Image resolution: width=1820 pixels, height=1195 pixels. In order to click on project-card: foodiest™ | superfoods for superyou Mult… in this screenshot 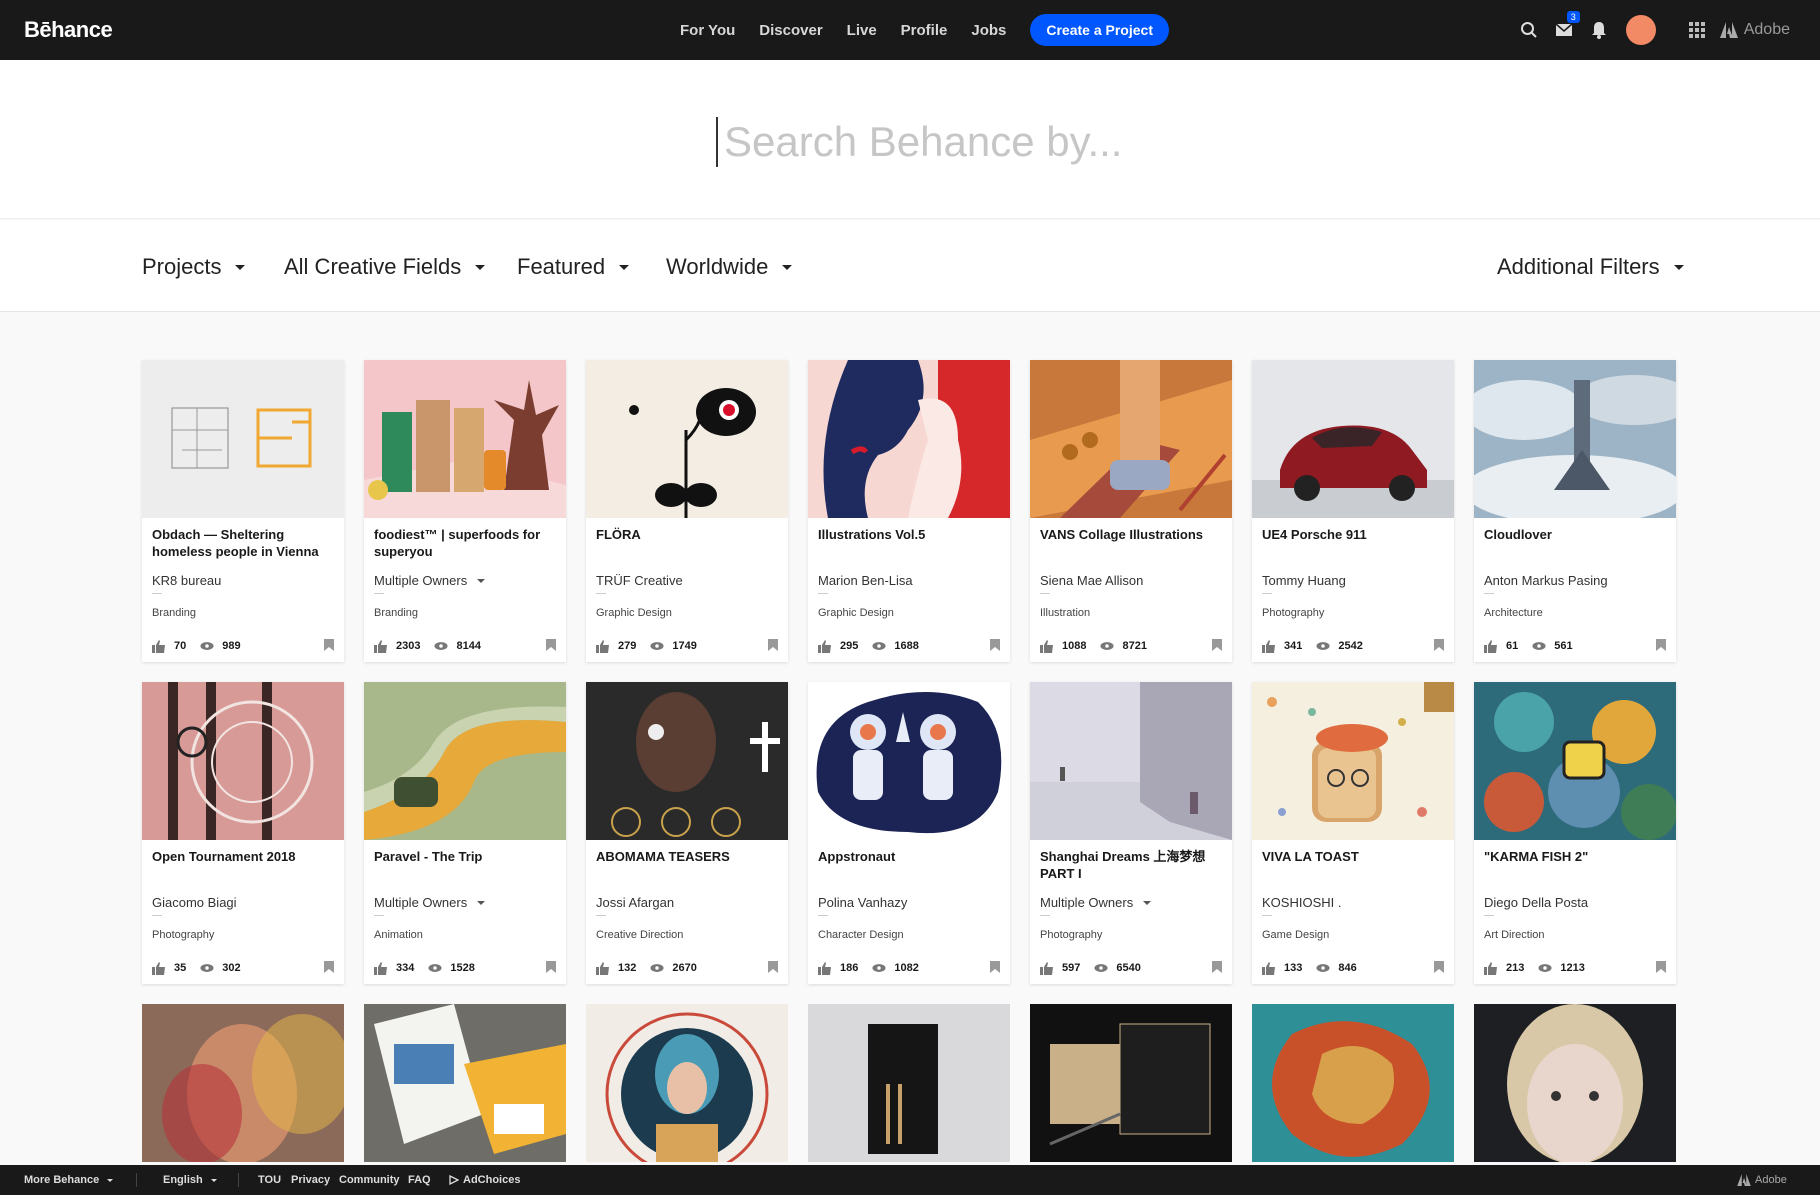, I will do `click(465, 511)`.